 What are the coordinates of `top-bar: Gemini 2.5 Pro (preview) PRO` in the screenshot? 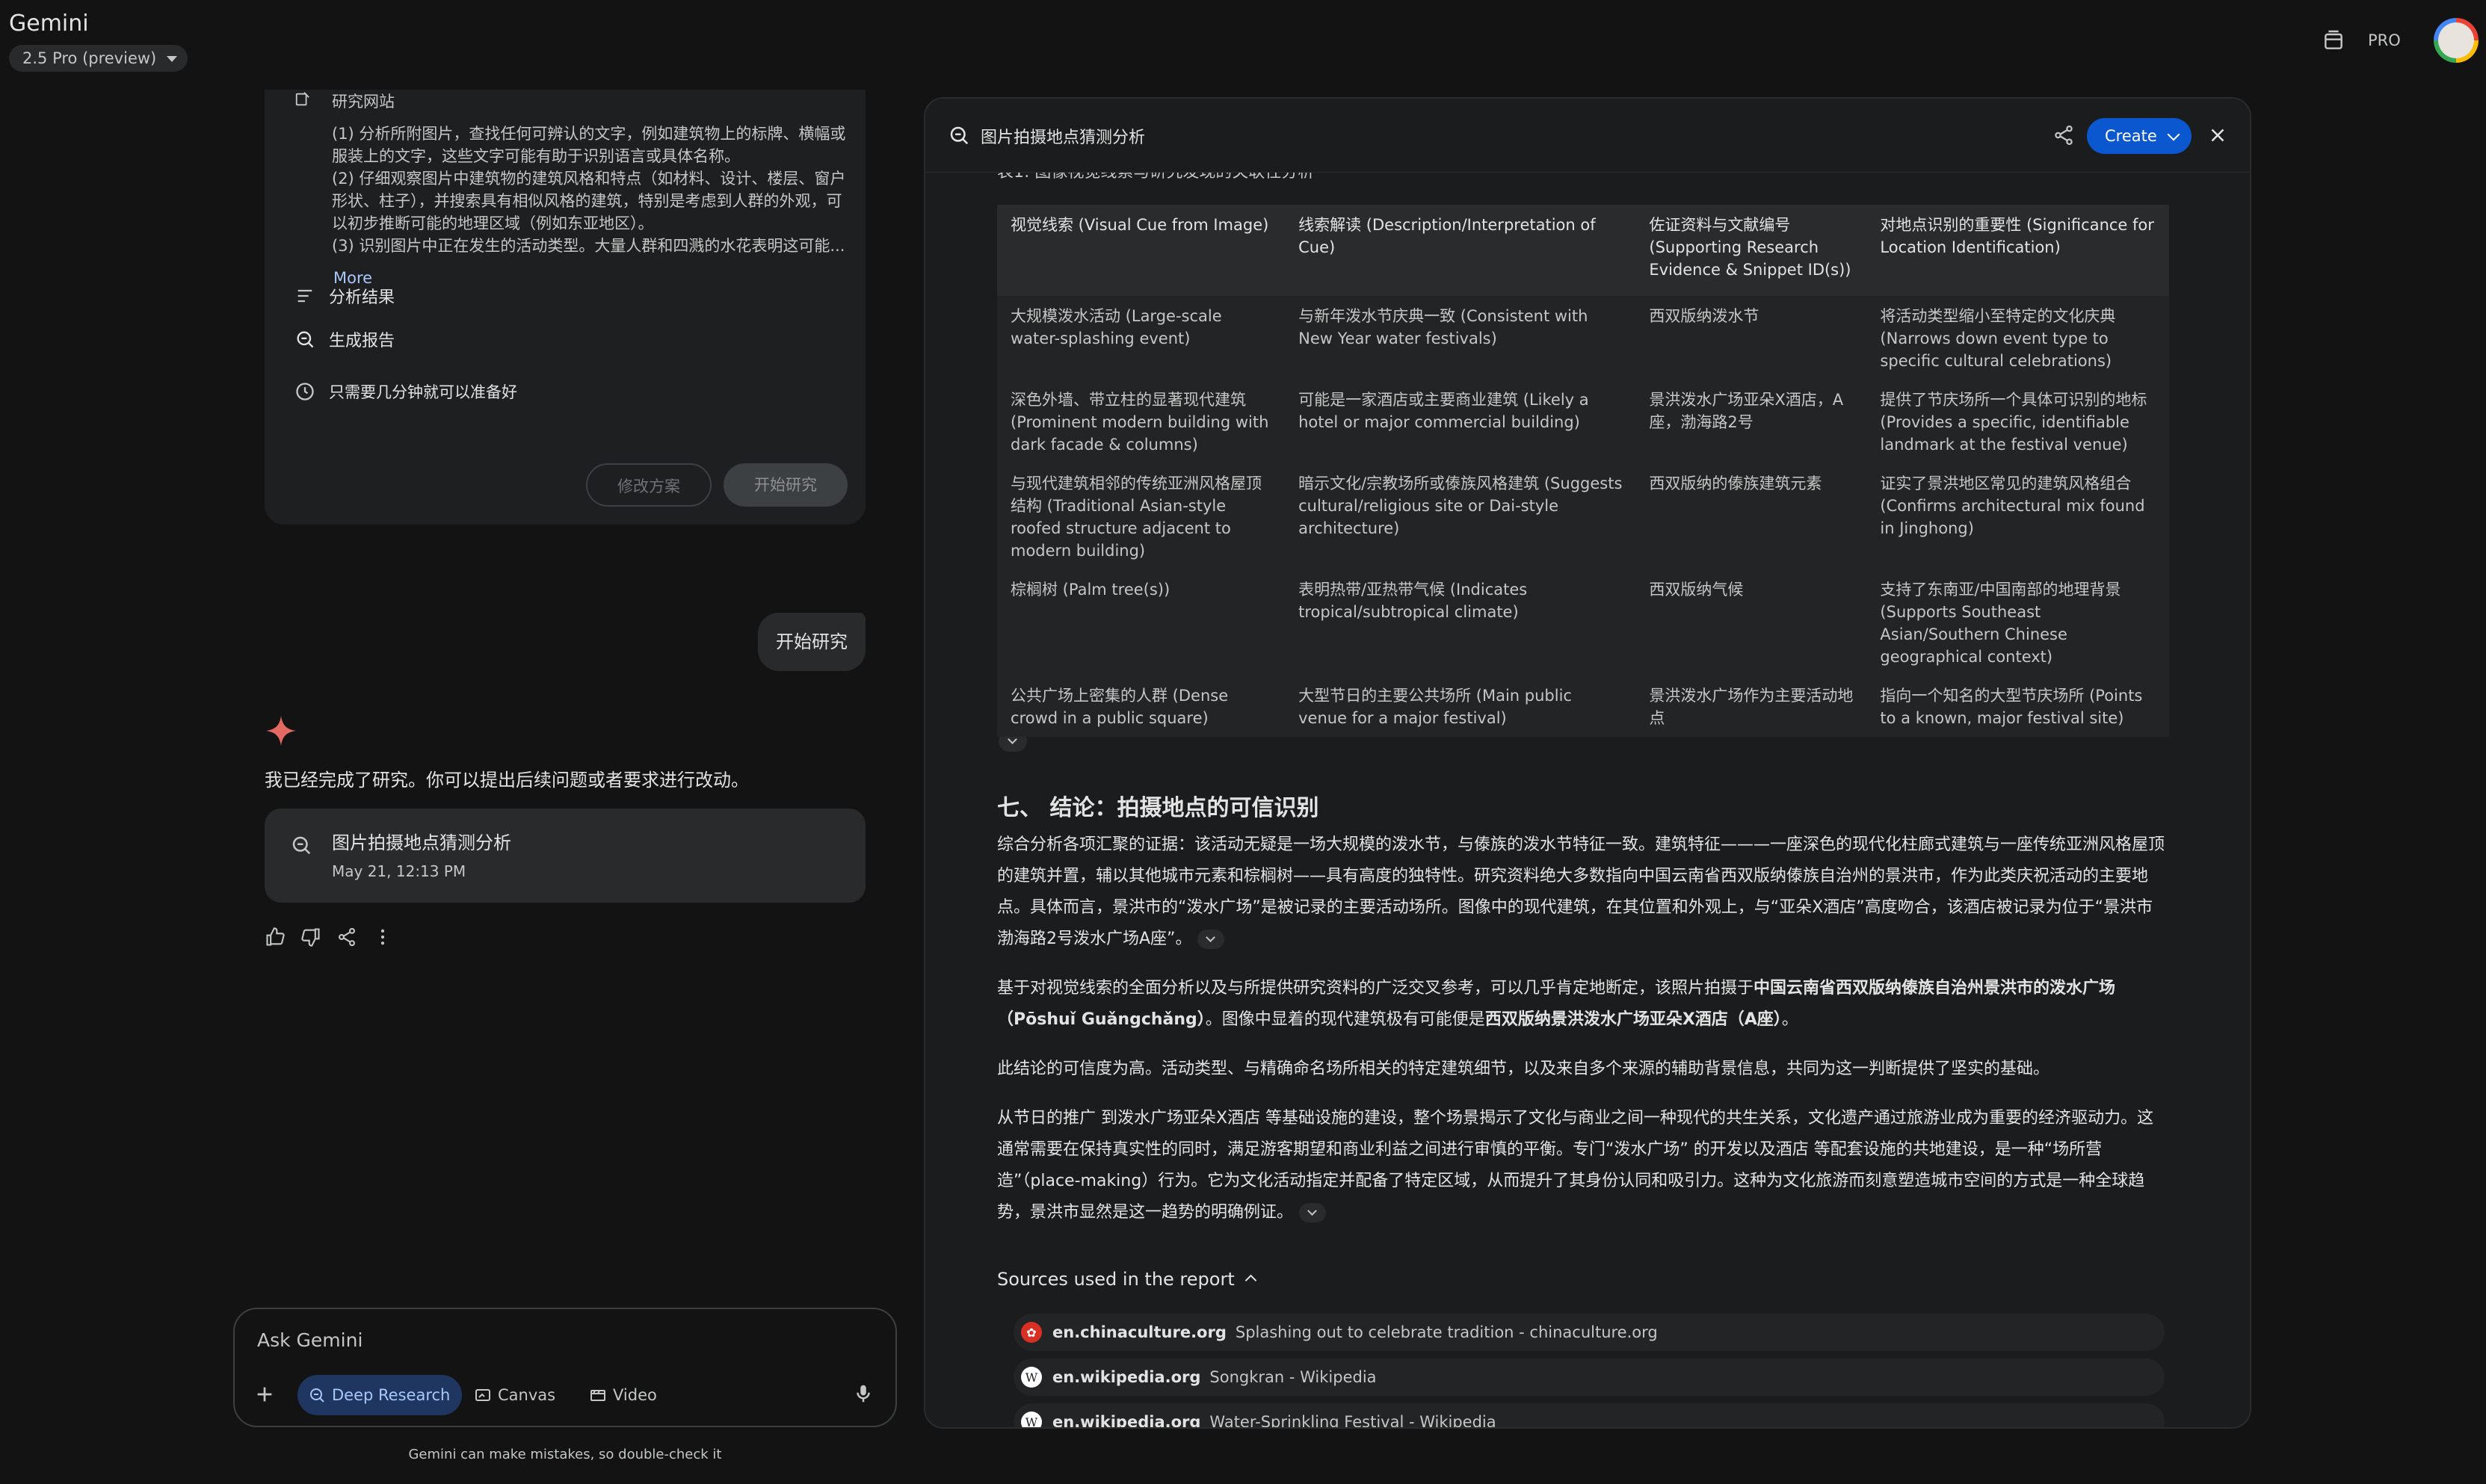 It's located at (1243, 38).